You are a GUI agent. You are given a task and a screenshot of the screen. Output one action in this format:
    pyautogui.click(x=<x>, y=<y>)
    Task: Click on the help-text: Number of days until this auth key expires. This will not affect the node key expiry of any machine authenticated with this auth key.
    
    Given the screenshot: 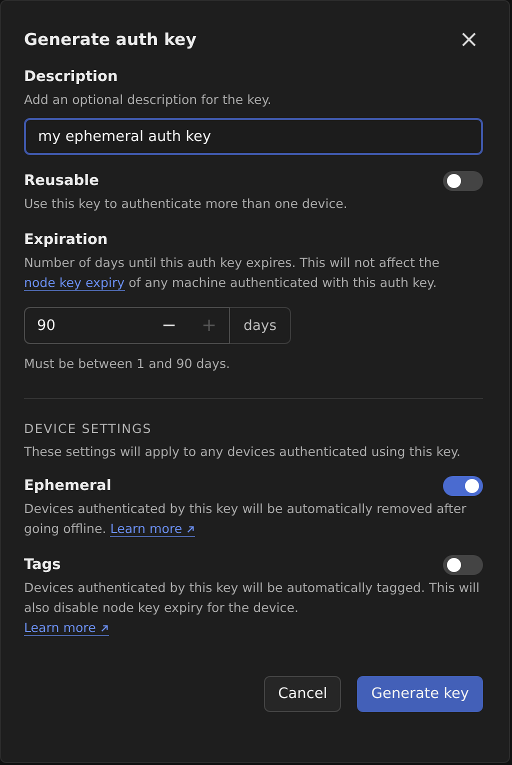 What is the action you would take?
    pyautogui.click(x=232, y=273)
    